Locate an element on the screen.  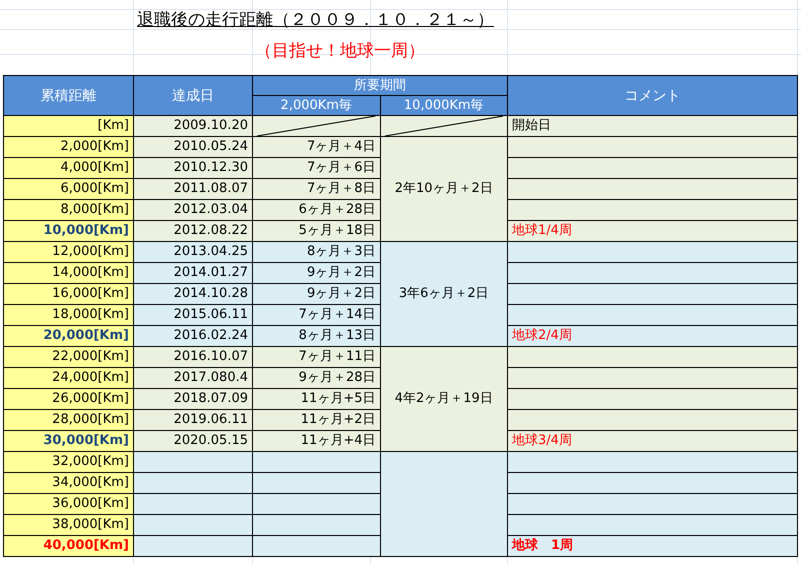
table-cell: 2014.10.28 is located at coordinates (193, 294).